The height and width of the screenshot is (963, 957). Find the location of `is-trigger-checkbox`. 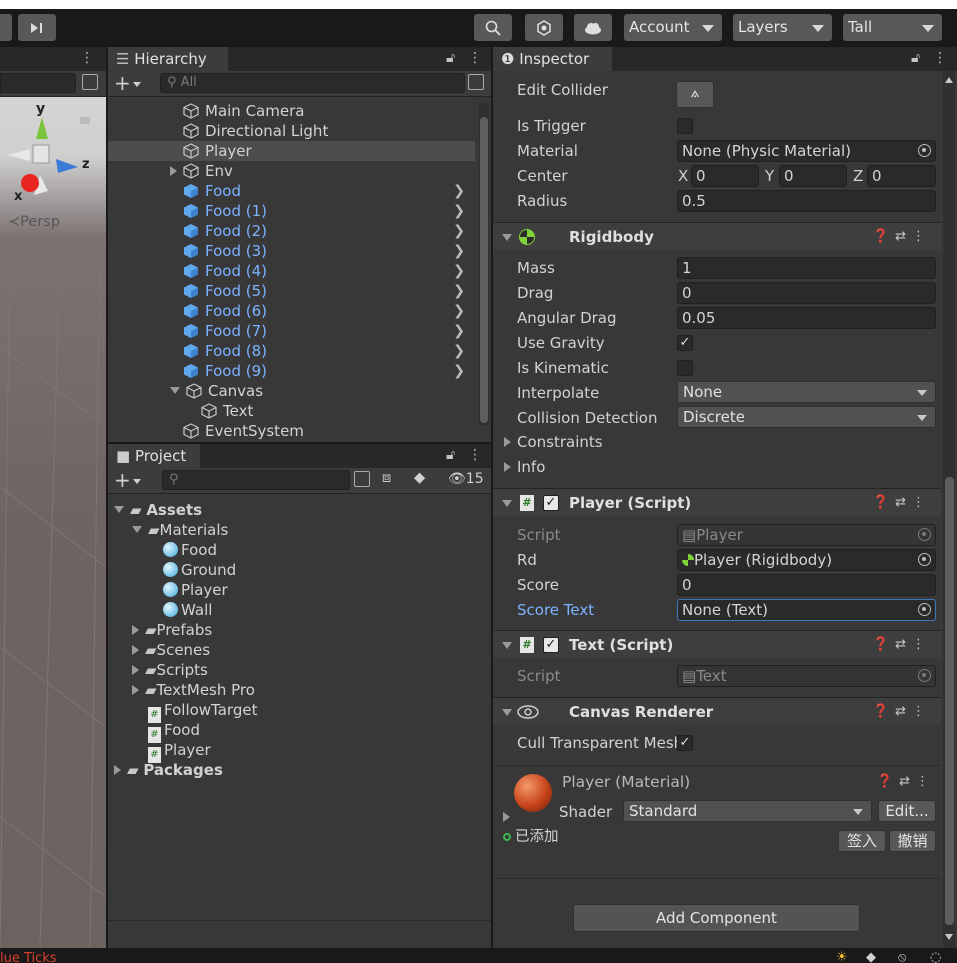

is-trigger-checkbox is located at coordinates (685, 126).